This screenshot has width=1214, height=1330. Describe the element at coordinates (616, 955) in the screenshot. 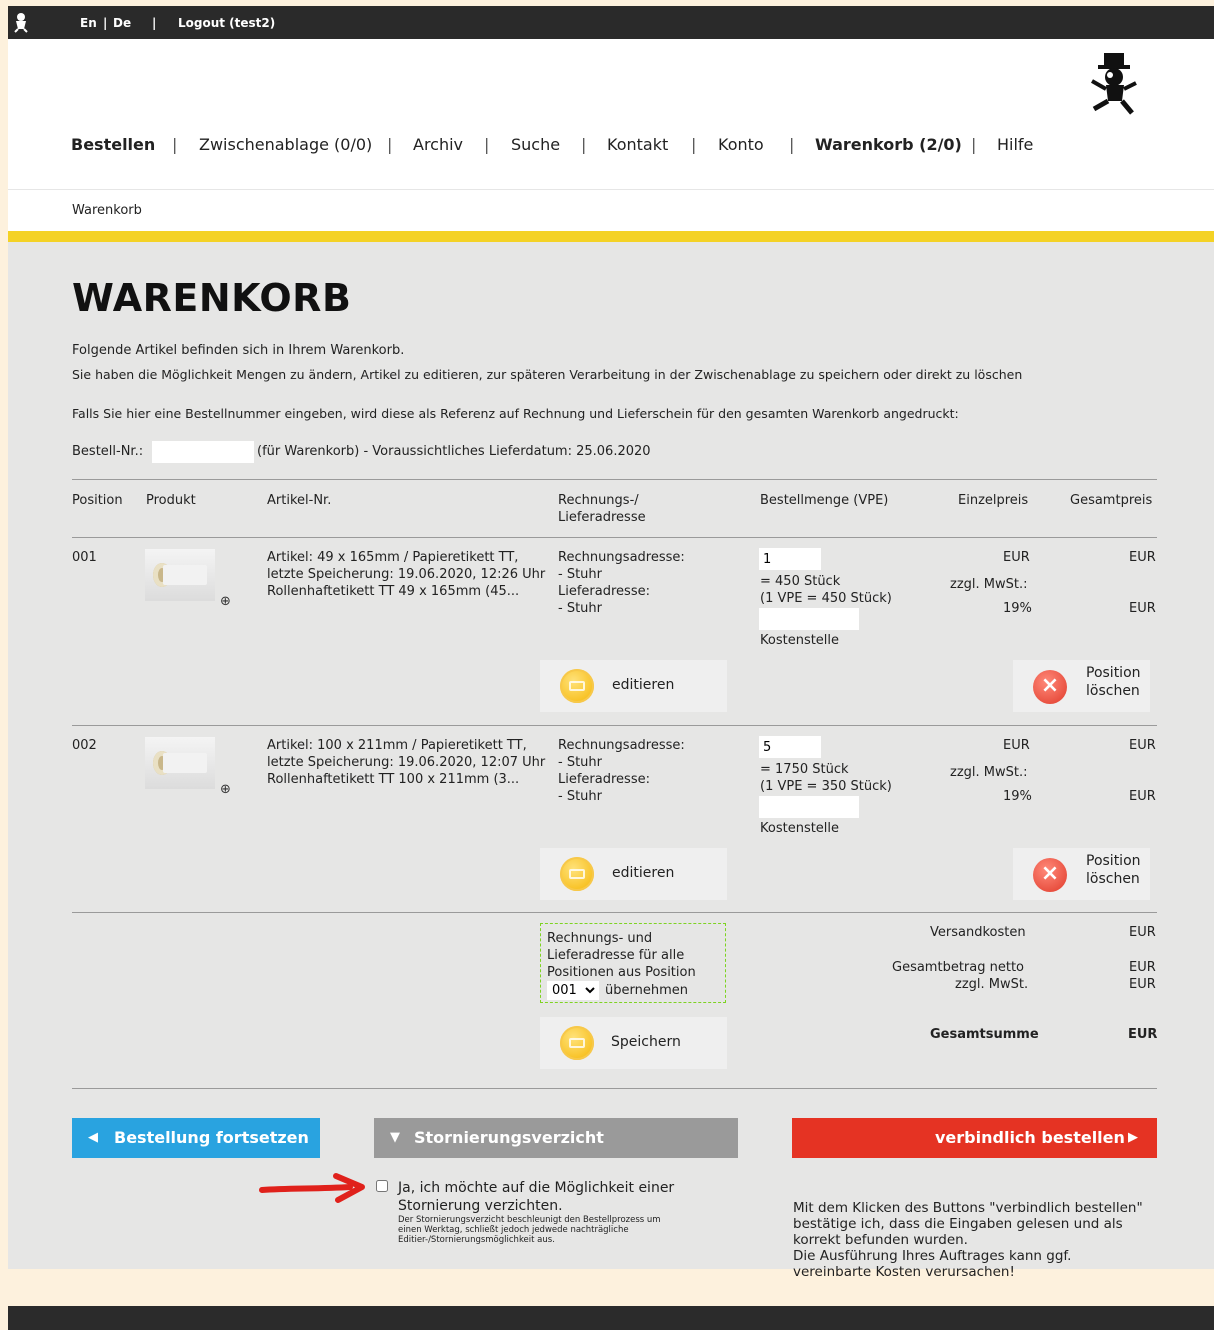

I see `copy-address-text: Lieferadresse für alle` at that location.